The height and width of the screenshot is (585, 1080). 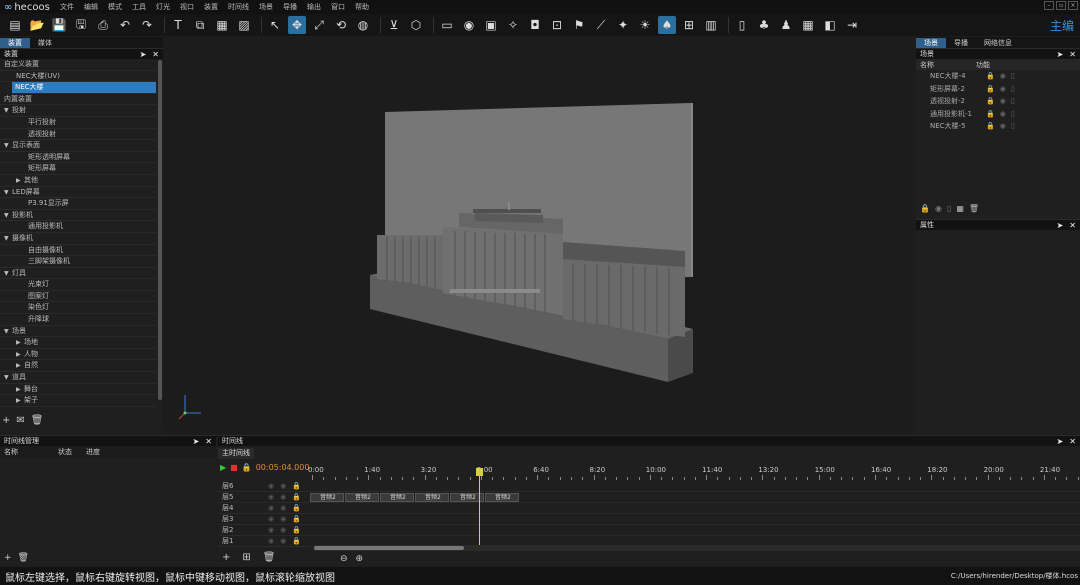 What do you see at coordinates (78, 123) in the screenshot?
I see `tree-item: 平行投射` at bounding box center [78, 123].